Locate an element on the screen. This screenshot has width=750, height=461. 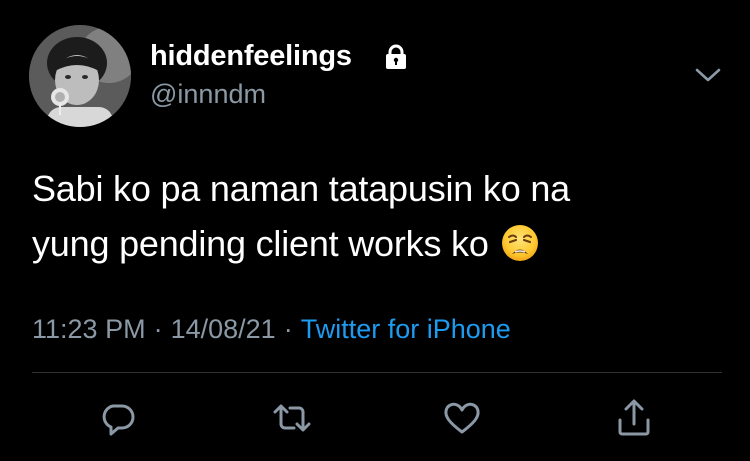
share-button is located at coordinates (634, 418).